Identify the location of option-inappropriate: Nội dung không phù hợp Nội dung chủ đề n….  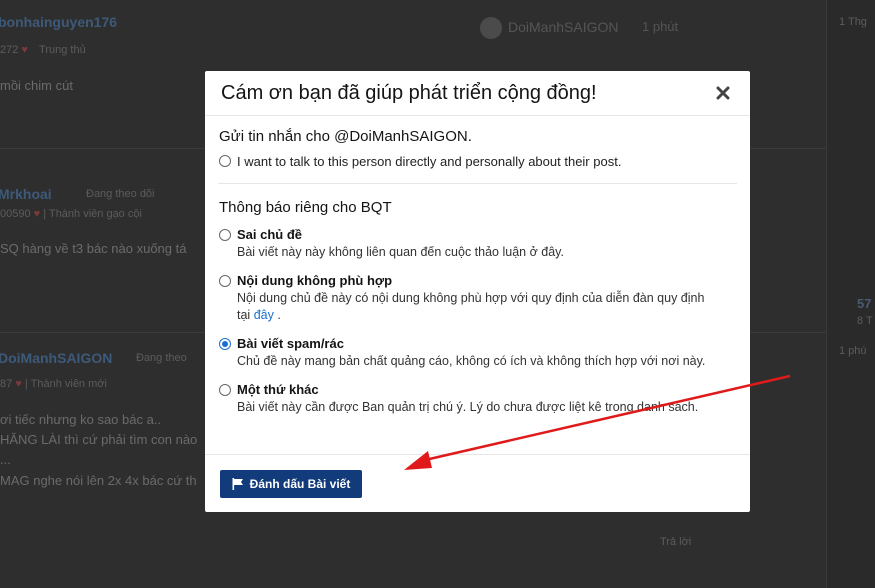
(477, 298).